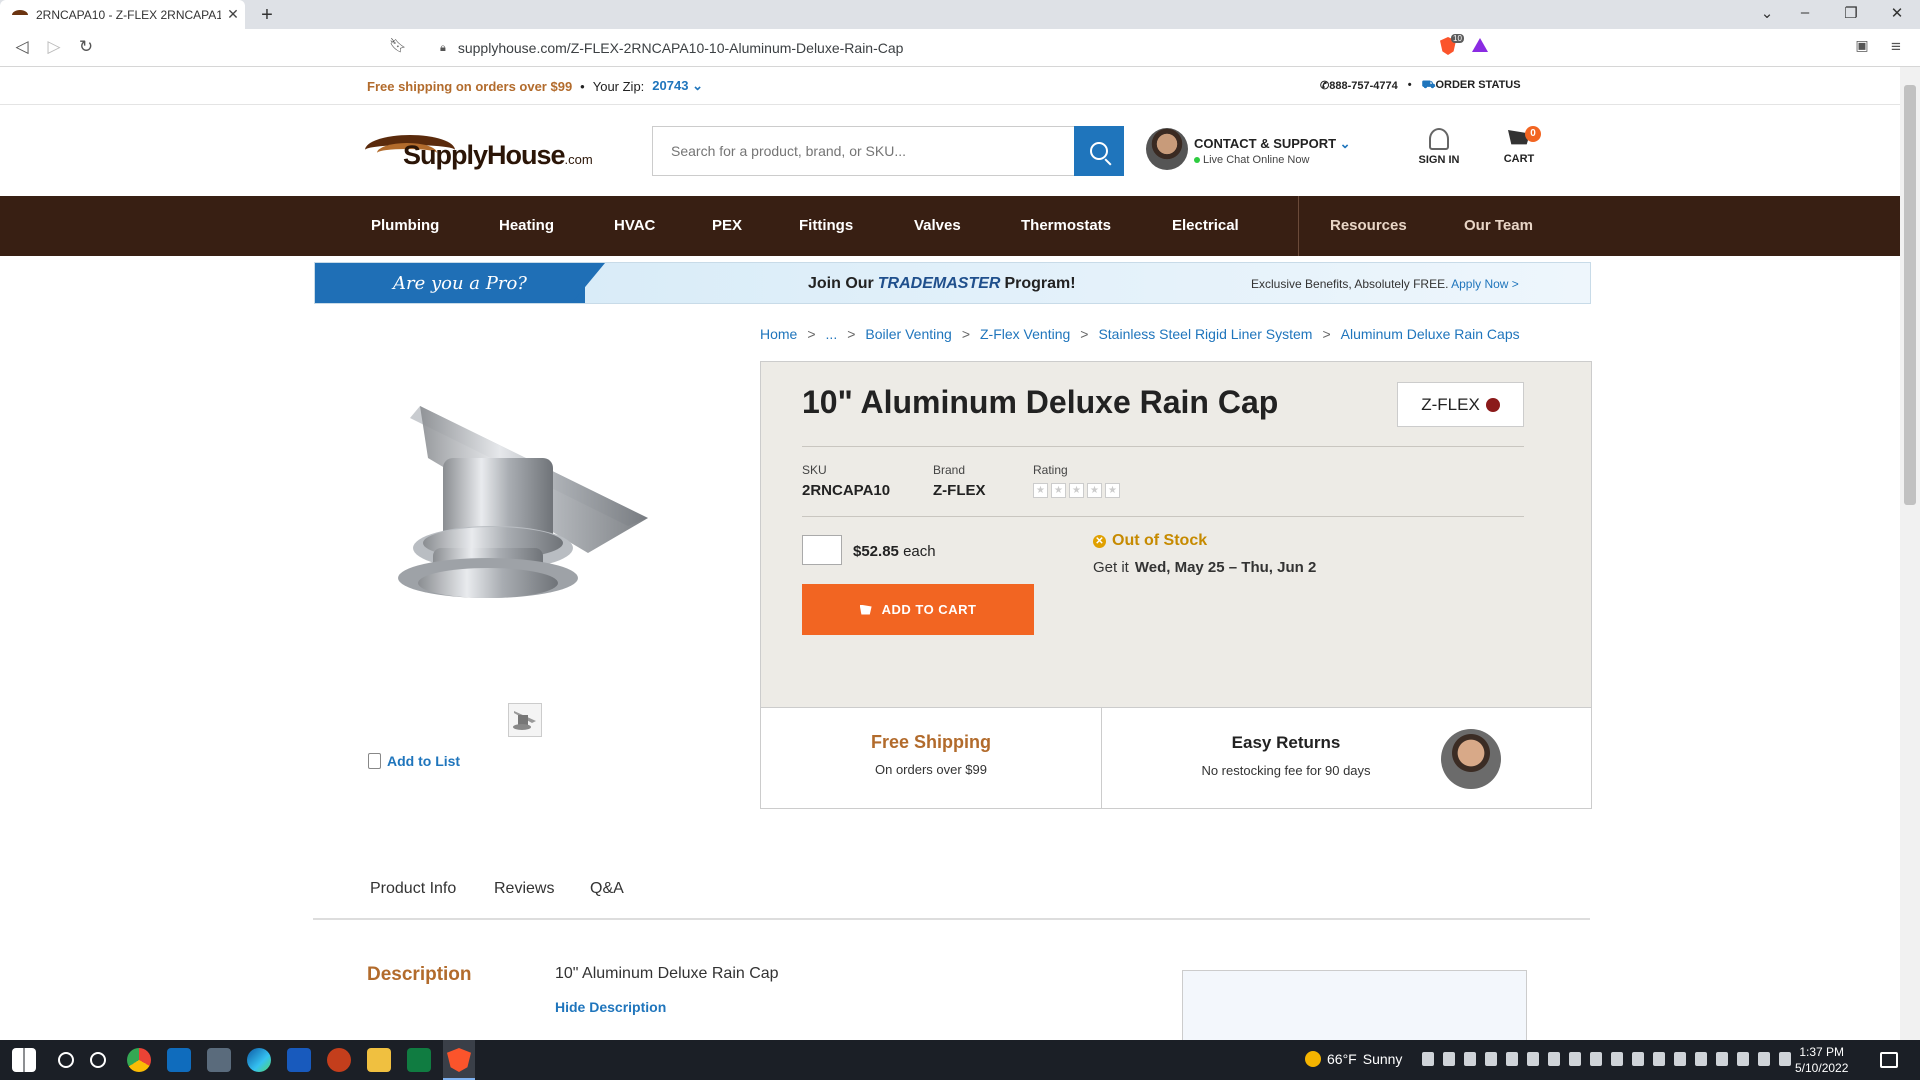 Image resolution: width=1920 pixels, height=1080 pixels. Describe the element at coordinates (1767, 13) in the screenshot. I see `tab-search-chevron-icon: ⌄` at that location.